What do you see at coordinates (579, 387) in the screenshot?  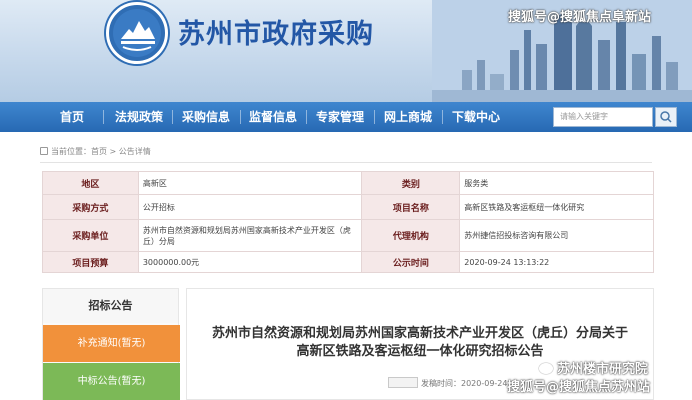 I see `watermark-bottom: 搜狐号@搜狐焦点苏州站` at bounding box center [579, 387].